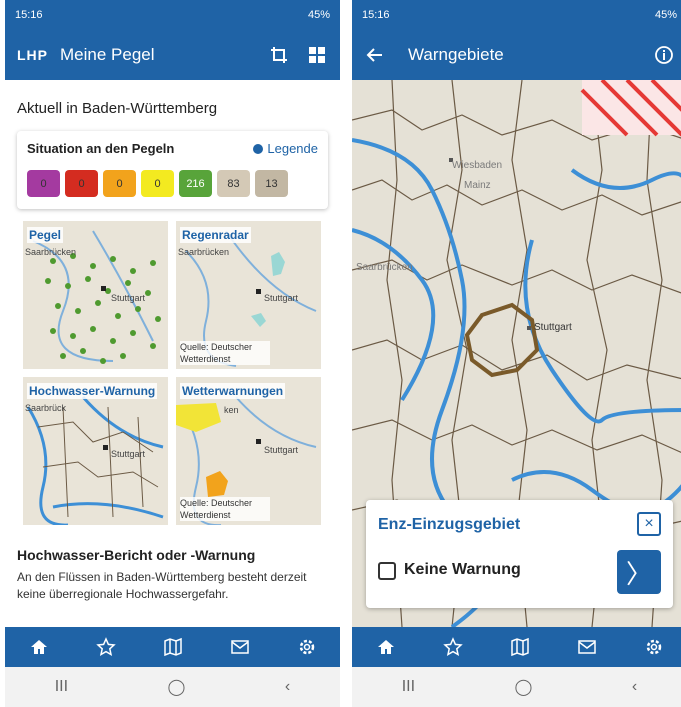 The image size is (681, 707). I want to click on chip-green: 216, so click(195, 183).